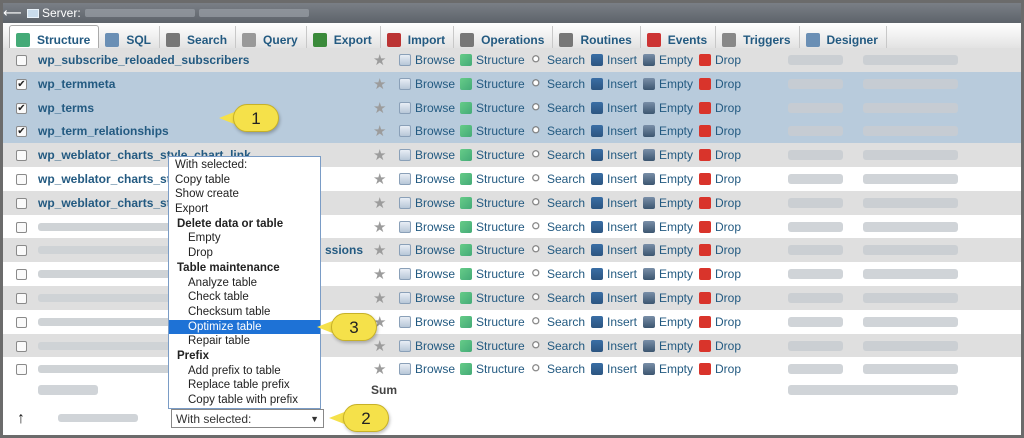  I want to click on check-all-redacted, so click(98, 418).